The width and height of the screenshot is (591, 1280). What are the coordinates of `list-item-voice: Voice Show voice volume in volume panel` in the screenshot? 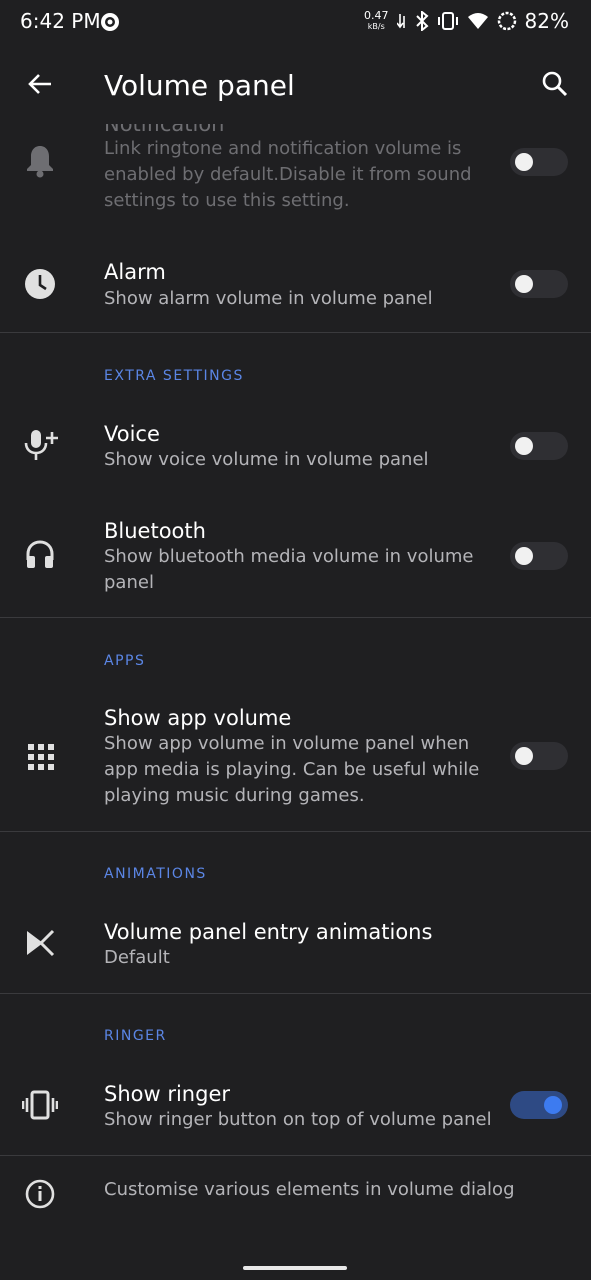 It's located at (295, 454).